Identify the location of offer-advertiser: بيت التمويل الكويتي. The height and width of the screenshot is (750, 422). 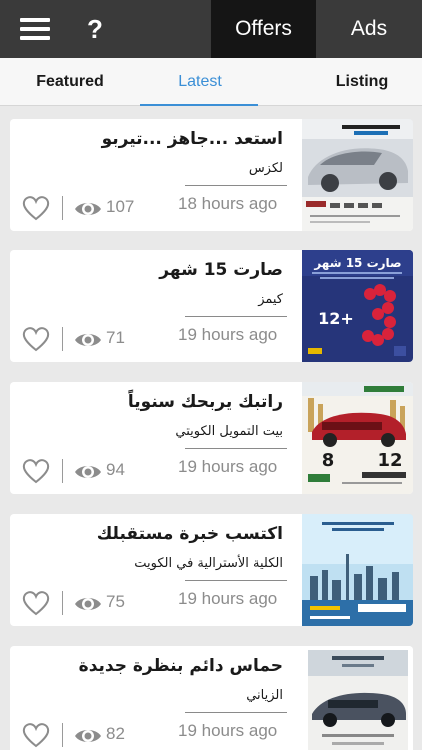
(229, 431).